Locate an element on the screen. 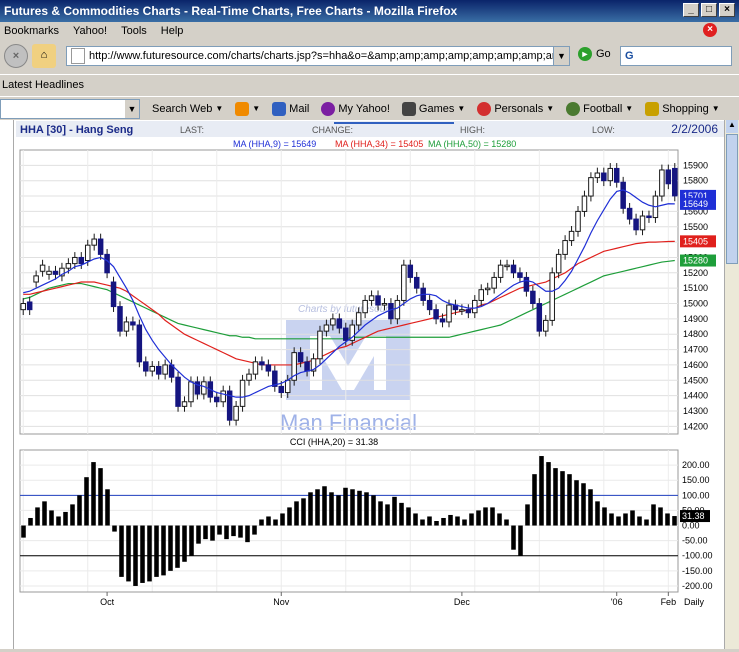 The image size is (739, 652). go-label: Go is located at coordinates (603, 54).